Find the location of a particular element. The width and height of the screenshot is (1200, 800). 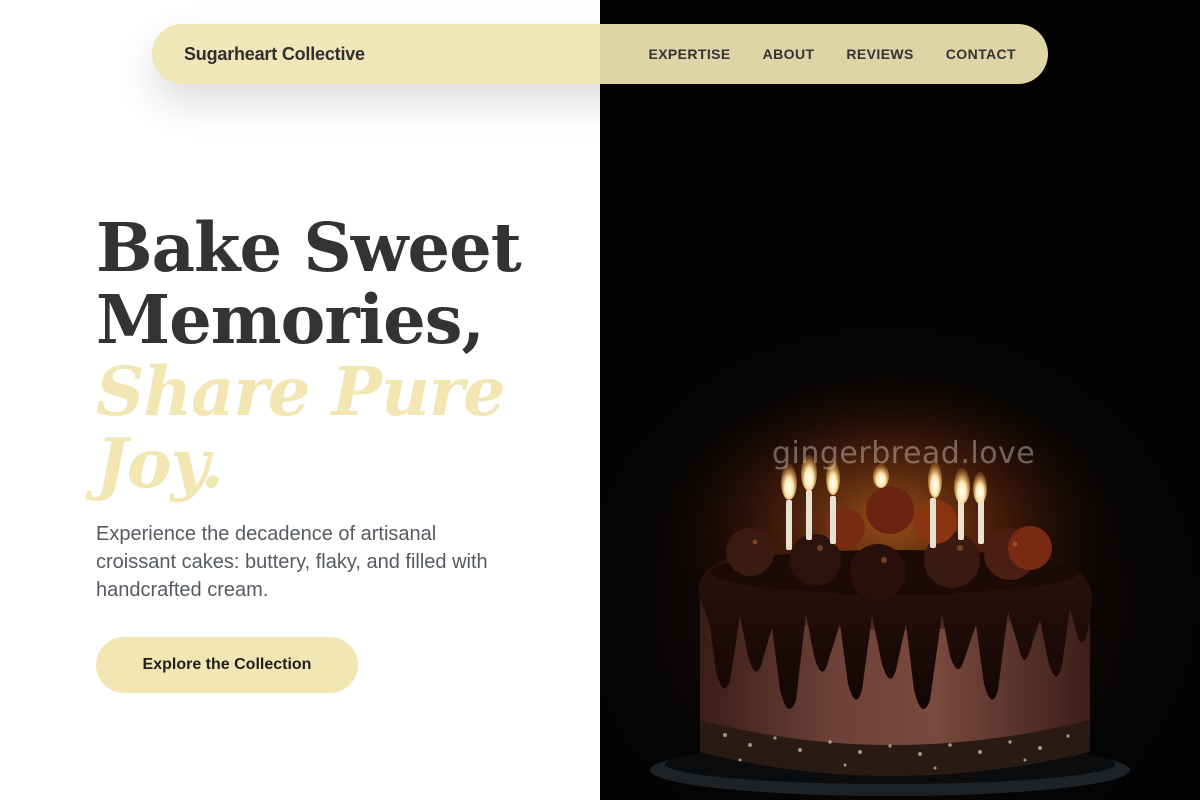

nav-link-expertise: EXPERTISE is located at coordinates (689, 54).